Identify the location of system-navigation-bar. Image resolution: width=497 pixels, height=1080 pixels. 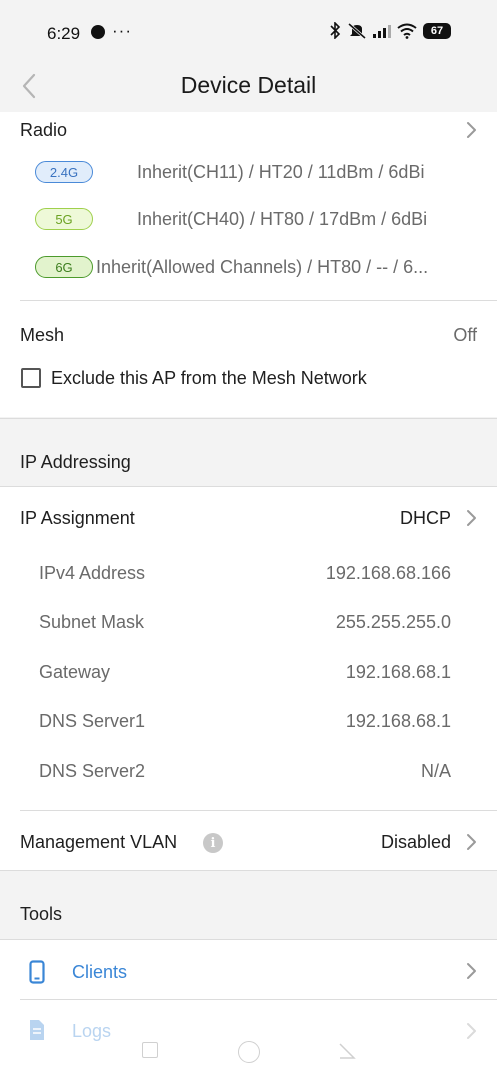
(248, 1057).